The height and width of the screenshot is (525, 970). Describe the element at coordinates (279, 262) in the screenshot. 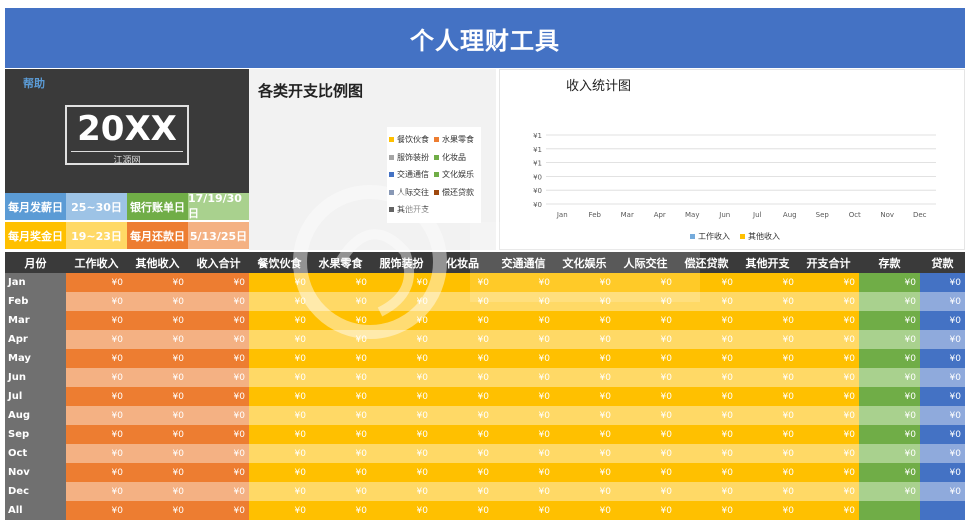

I see `column-header: 餐饮伙食` at that location.